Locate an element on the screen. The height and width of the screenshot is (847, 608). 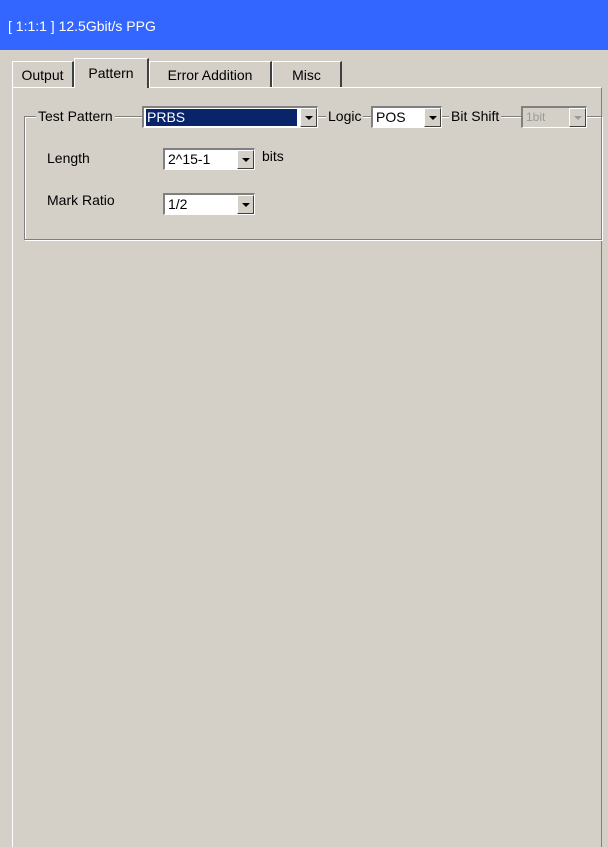
length-value: 2^15-1 is located at coordinates (189, 159).